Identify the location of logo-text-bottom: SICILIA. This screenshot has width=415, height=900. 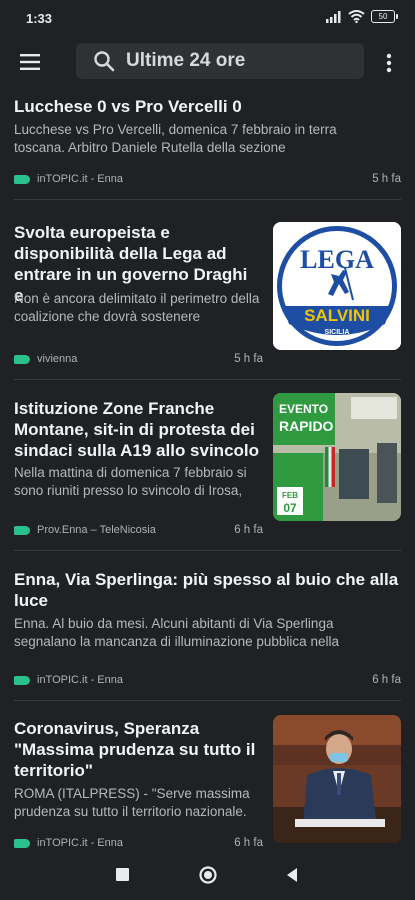
(337, 332).